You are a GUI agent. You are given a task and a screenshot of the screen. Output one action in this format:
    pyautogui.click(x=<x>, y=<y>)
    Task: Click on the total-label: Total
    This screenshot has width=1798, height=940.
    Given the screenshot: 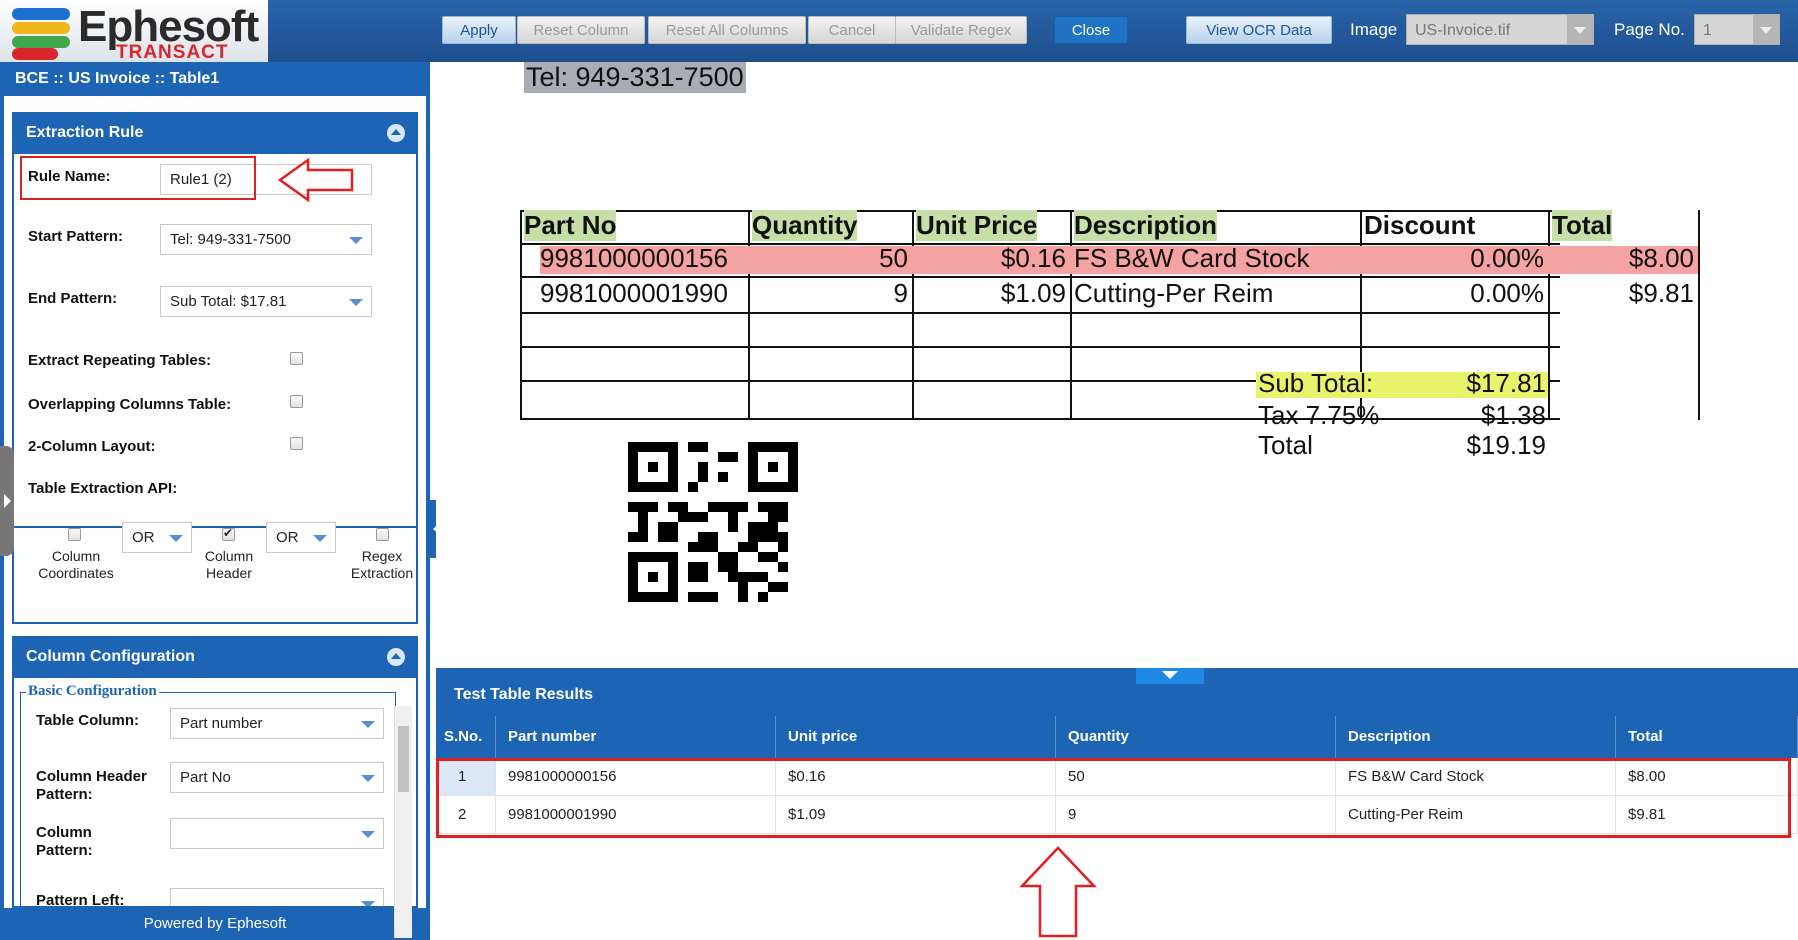 What is the action you would take?
    pyautogui.click(x=1285, y=445)
    